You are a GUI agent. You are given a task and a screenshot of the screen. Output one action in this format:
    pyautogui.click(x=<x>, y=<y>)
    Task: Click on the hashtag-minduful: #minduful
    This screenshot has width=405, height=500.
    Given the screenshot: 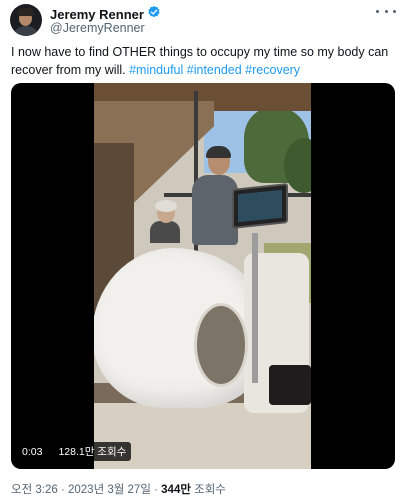 What is the action you would take?
    pyautogui.click(x=156, y=70)
    